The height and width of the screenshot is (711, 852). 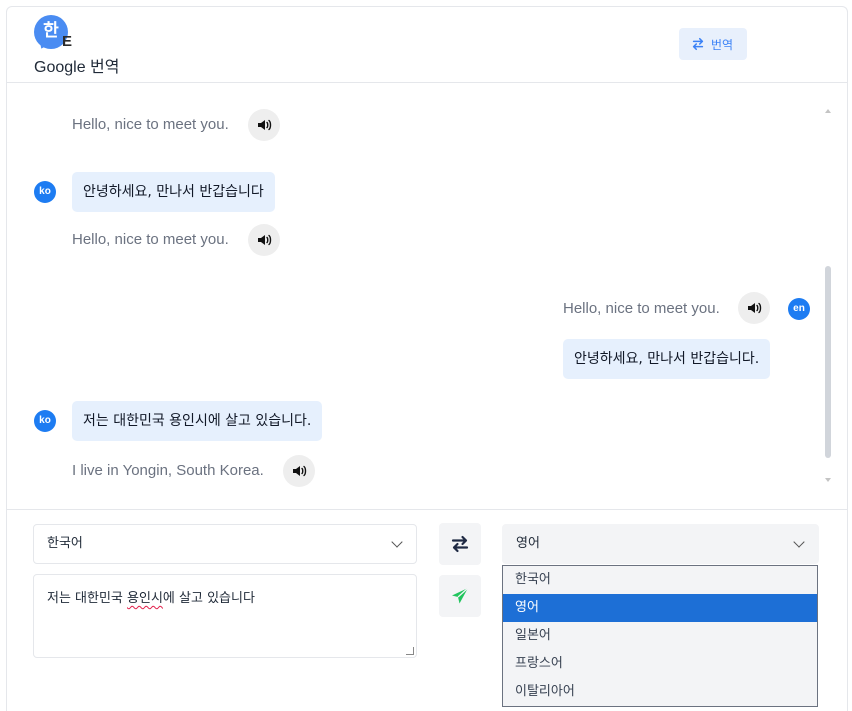 What do you see at coordinates (641, 308) in the screenshot?
I see `message-original: Hello, nice to meet you.` at bounding box center [641, 308].